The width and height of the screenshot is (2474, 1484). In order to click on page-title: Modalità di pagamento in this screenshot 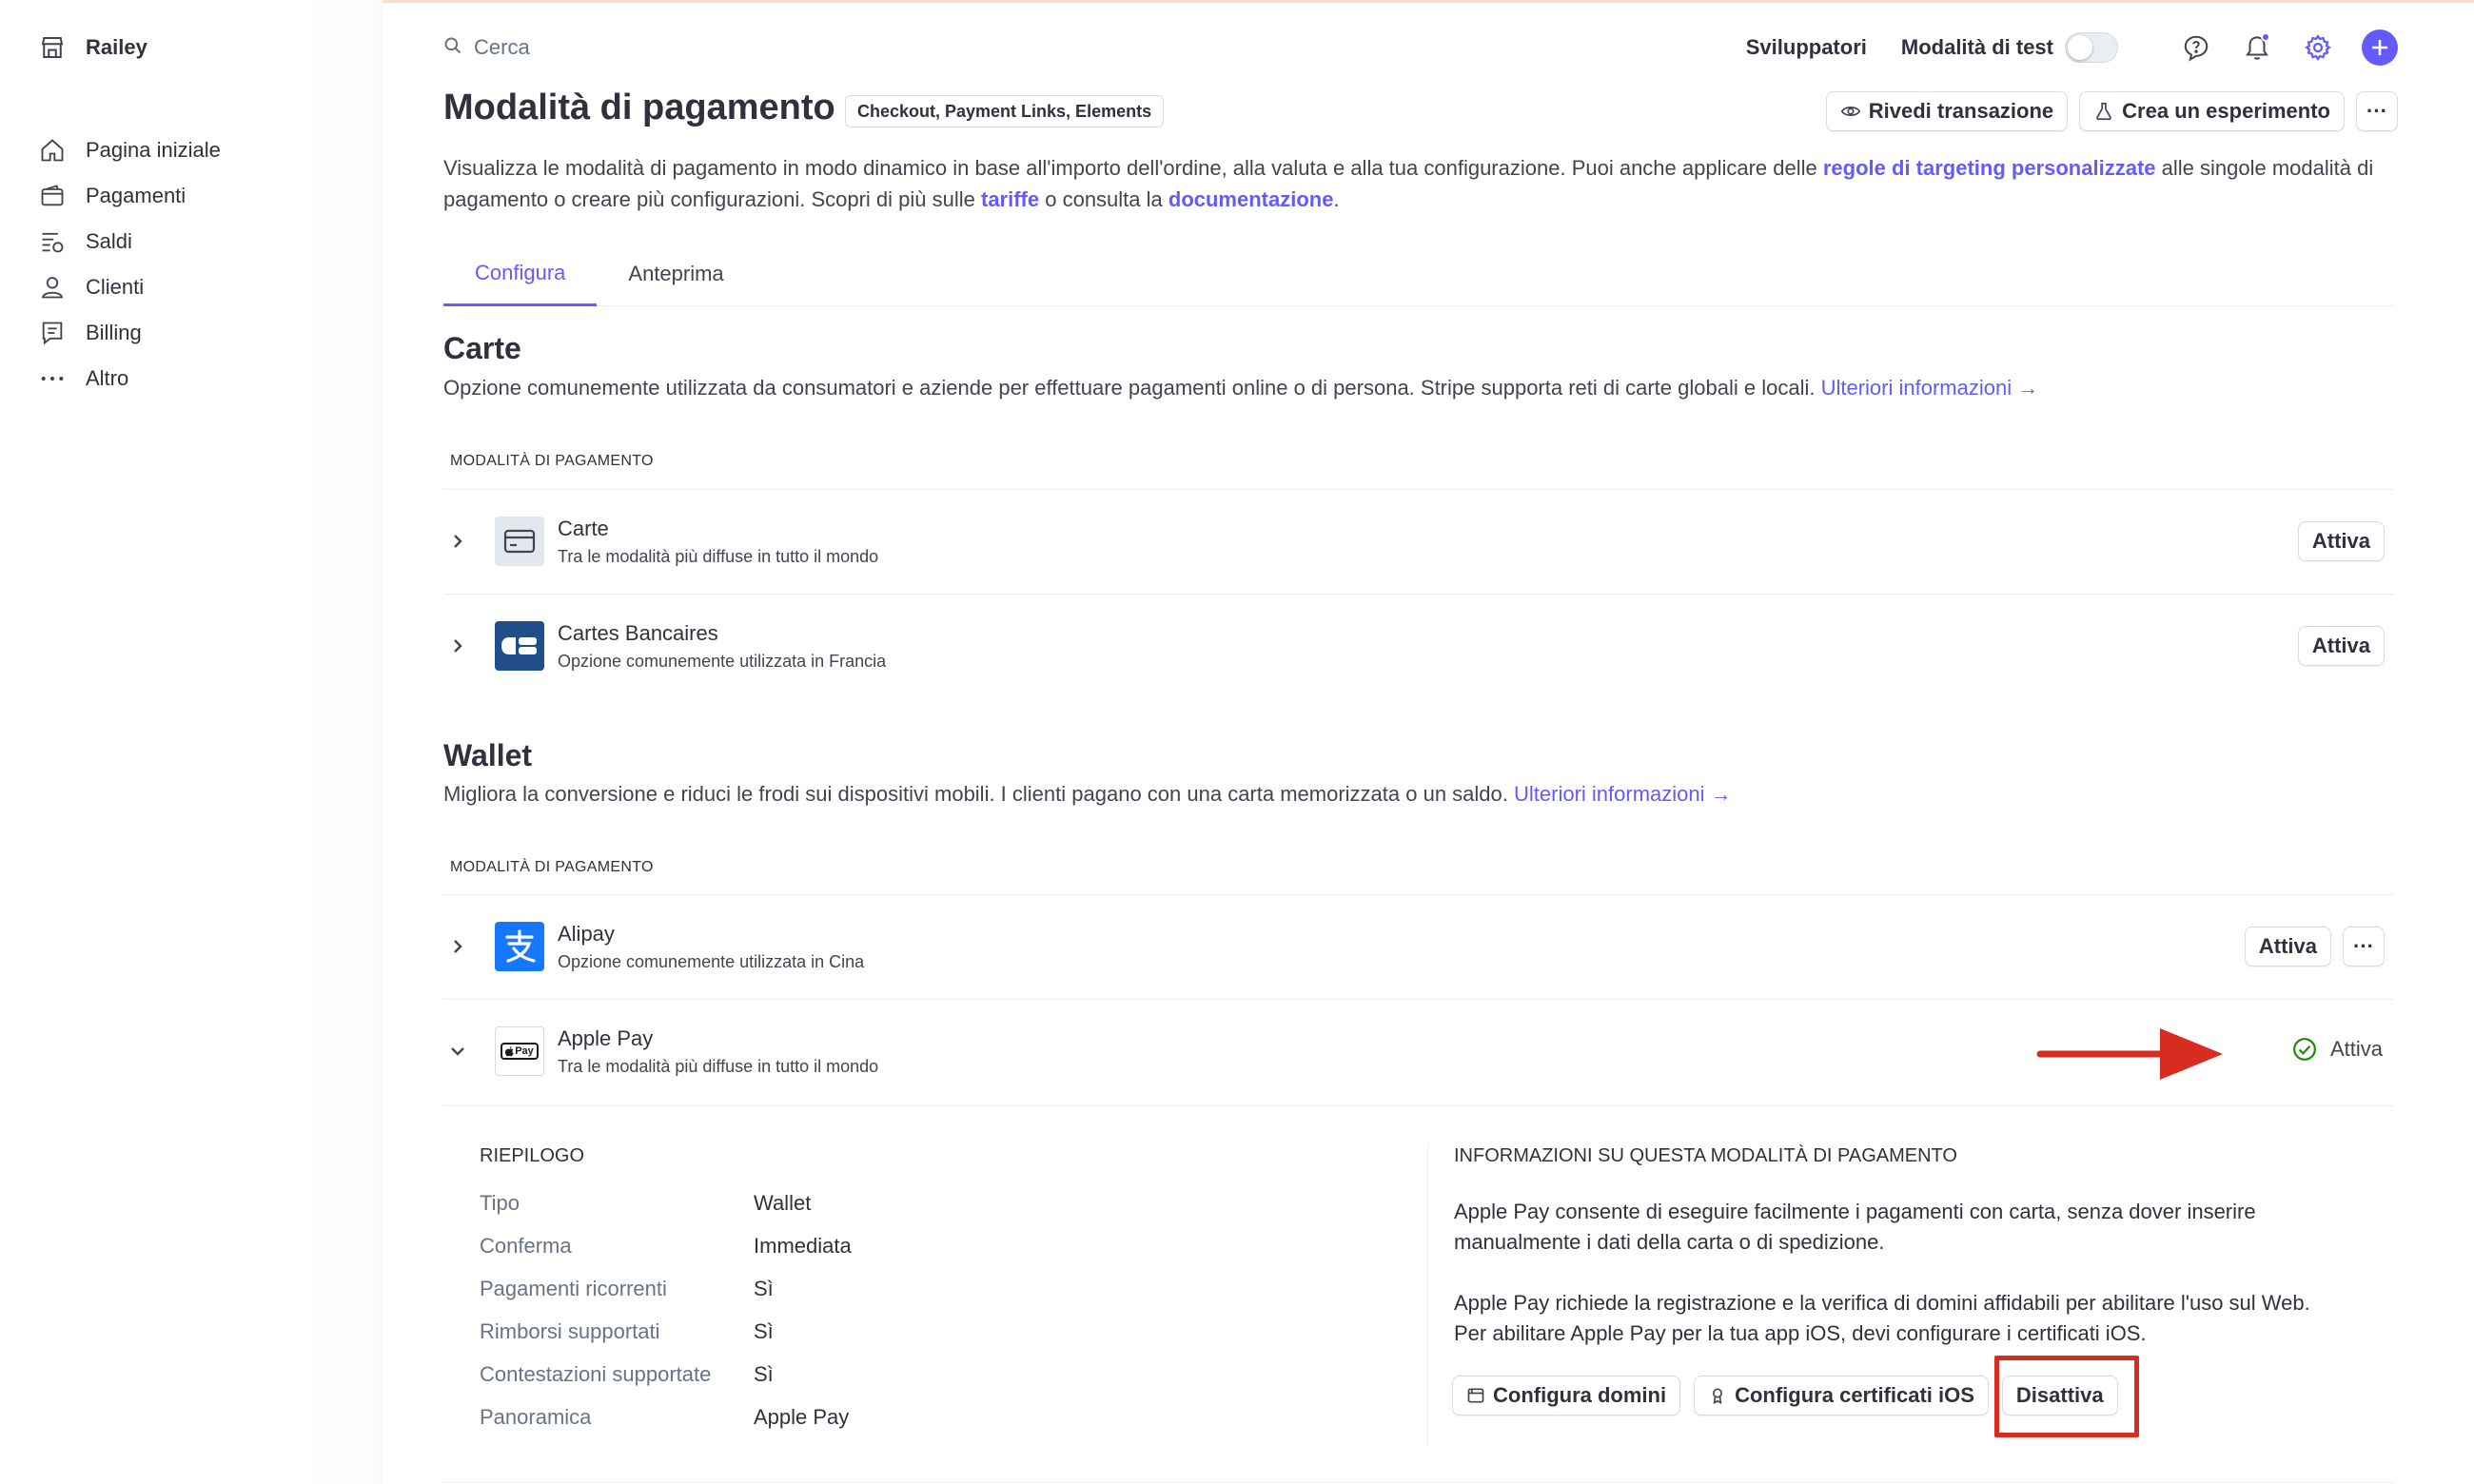, I will do `click(639, 107)`.